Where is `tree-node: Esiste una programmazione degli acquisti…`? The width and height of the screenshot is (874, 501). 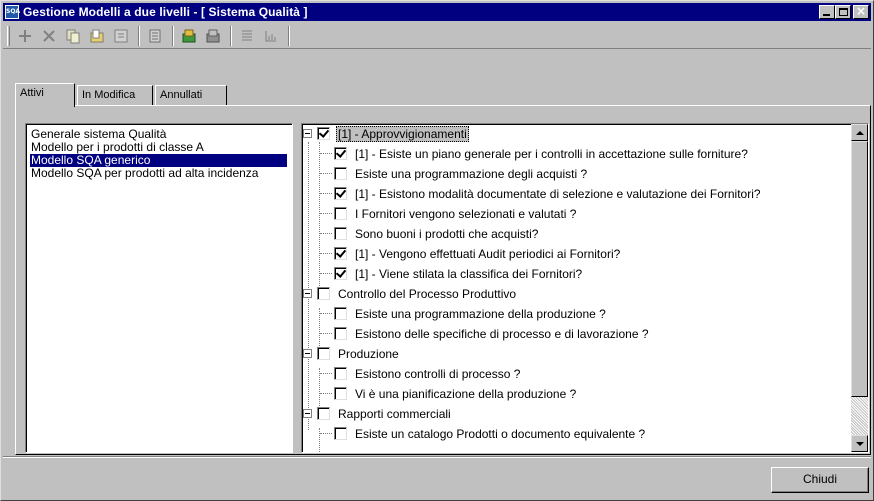
tree-node: Esiste una programmazione degli acquisti… is located at coordinates (454, 173).